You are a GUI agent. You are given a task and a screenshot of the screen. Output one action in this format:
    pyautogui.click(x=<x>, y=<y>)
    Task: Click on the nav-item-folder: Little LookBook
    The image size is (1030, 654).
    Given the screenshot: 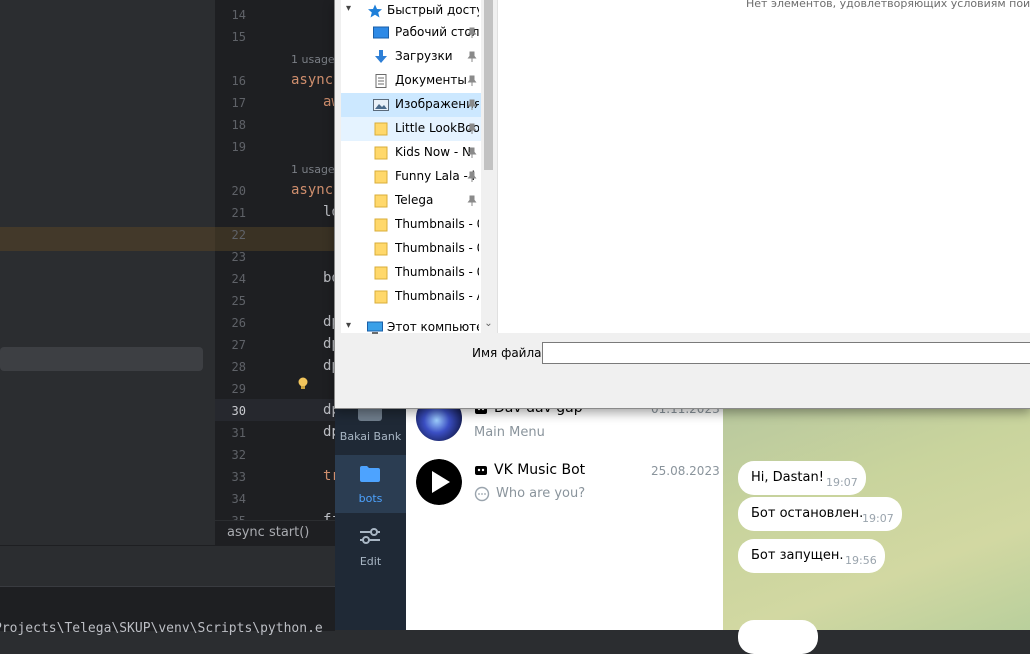 What is the action you would take?
    pyautogui.click(x=411, y=129)
    